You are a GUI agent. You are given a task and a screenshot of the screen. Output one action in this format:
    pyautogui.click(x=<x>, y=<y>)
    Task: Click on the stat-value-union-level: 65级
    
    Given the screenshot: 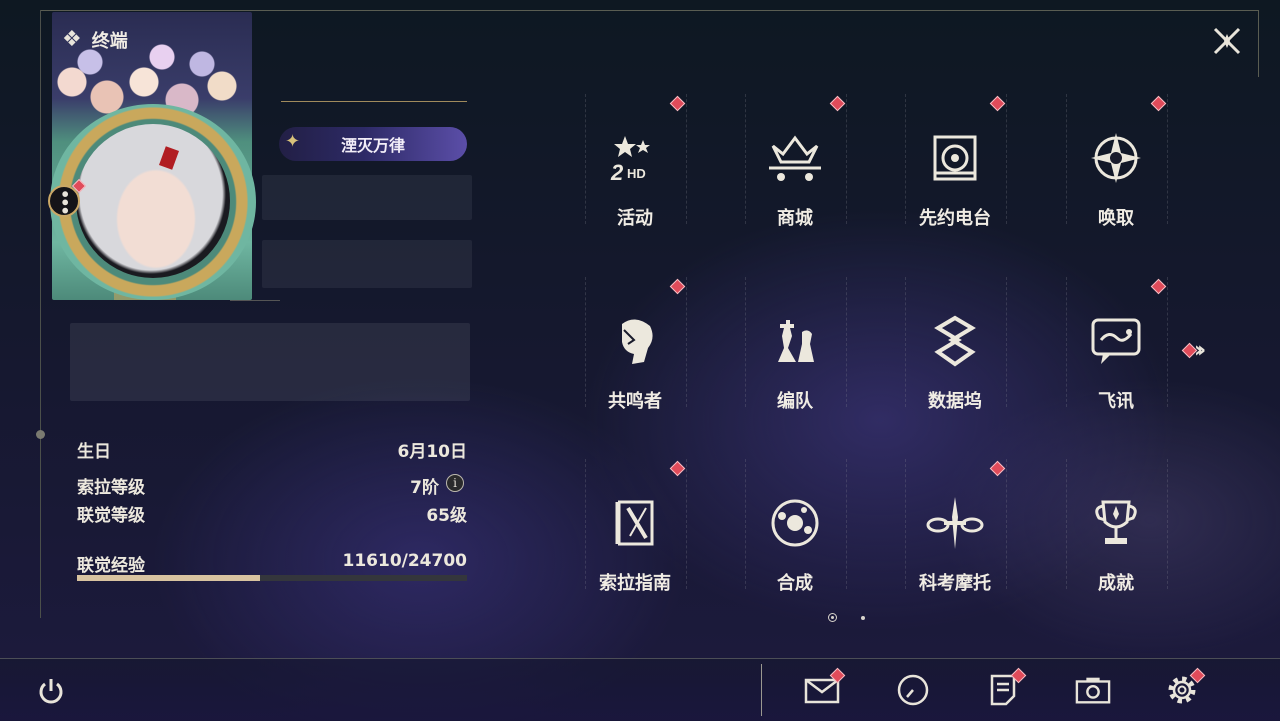 What is the action you would take?
    pyautogui.click(x=446, y=516)
    